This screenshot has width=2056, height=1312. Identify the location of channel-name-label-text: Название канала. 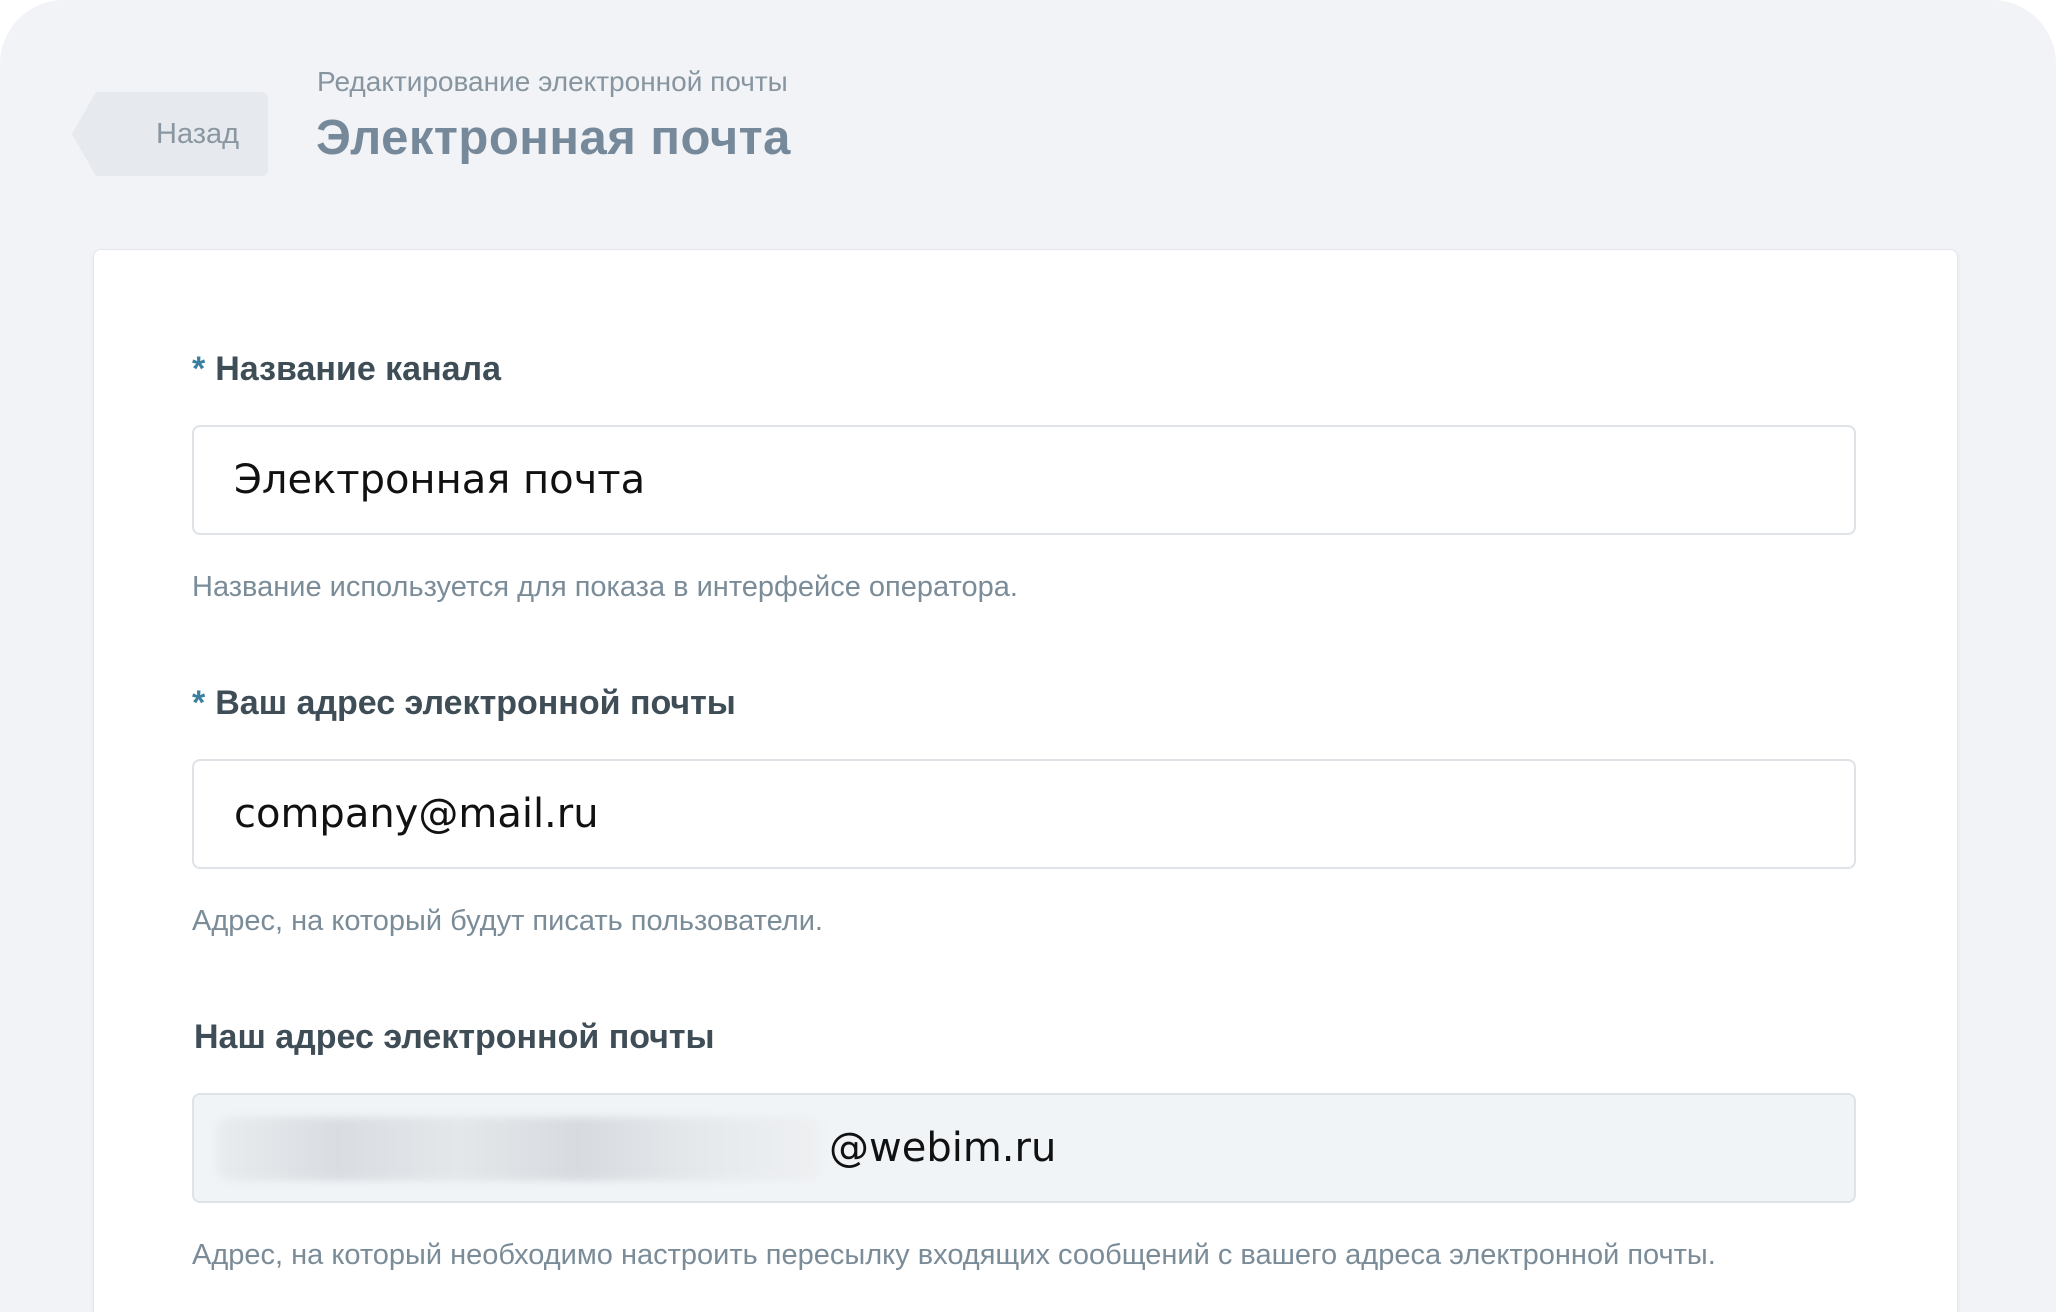
(358, 369).